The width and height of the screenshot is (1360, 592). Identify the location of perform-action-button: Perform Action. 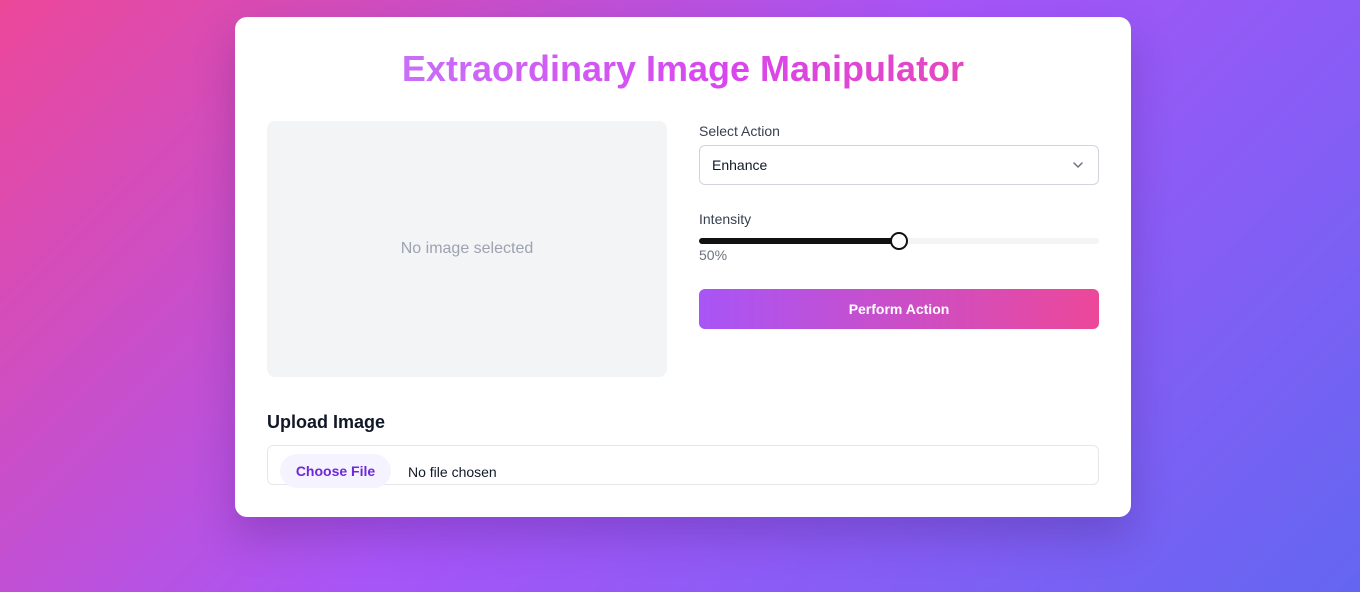
(899, 309).